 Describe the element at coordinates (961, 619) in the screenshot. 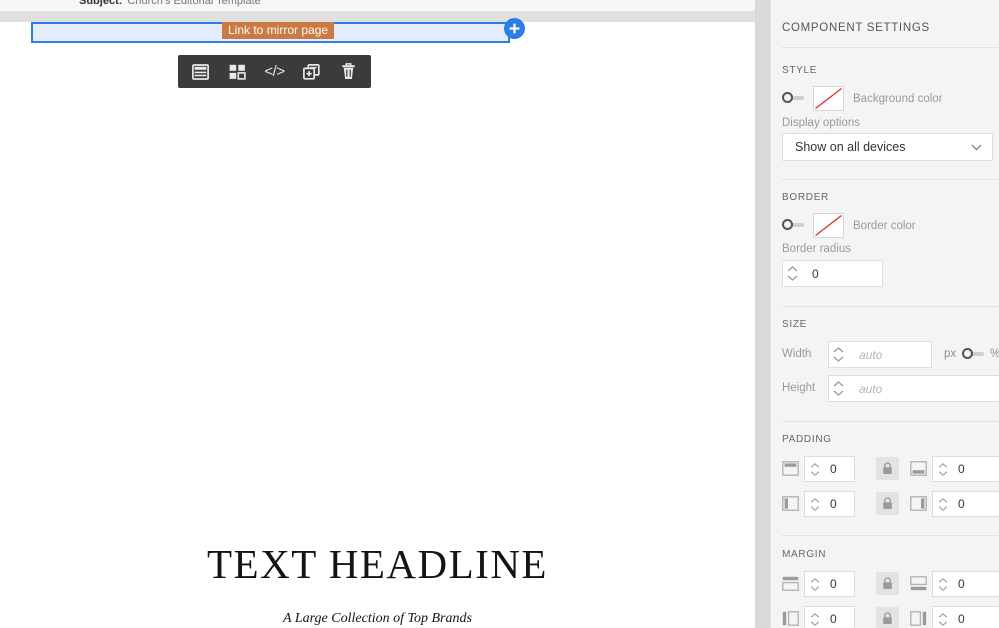

I see `margin-right-value: 0` at that location.